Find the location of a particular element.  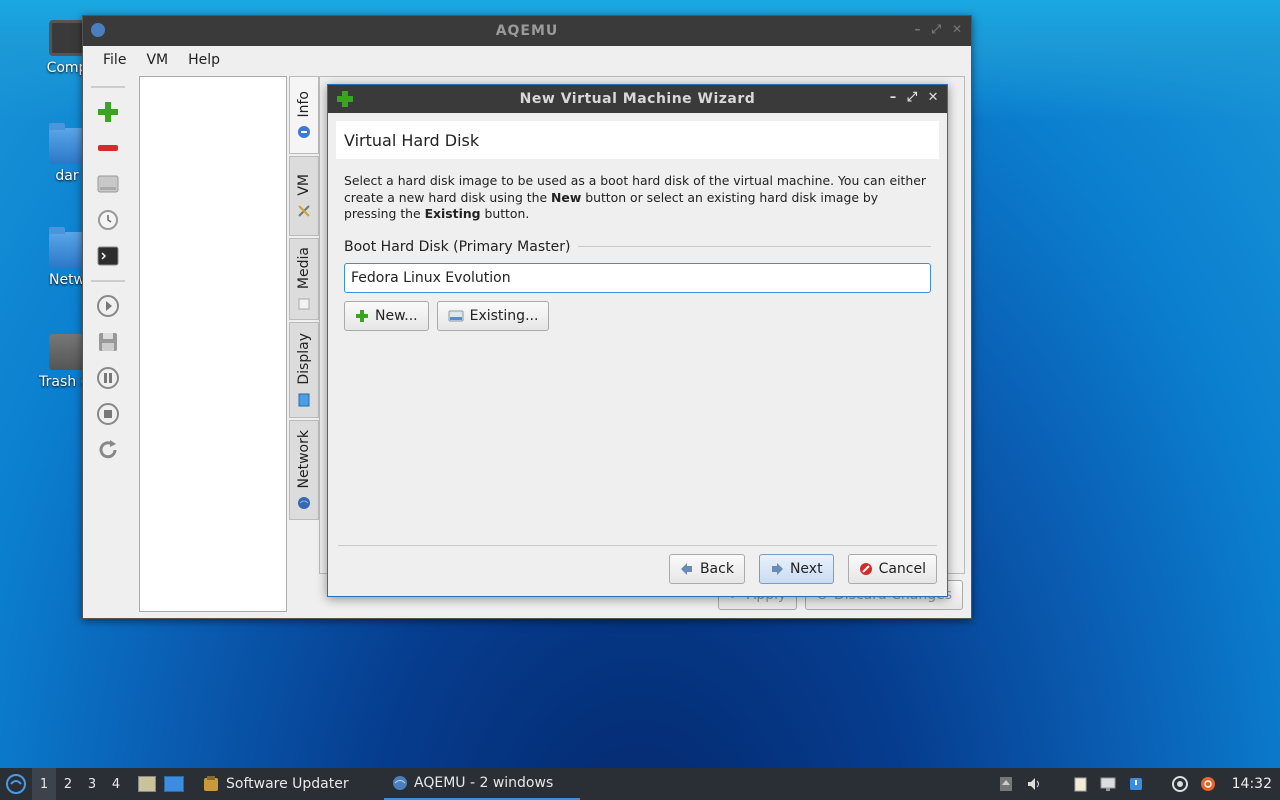

updates-icon is located at coordinates (1207, 784).